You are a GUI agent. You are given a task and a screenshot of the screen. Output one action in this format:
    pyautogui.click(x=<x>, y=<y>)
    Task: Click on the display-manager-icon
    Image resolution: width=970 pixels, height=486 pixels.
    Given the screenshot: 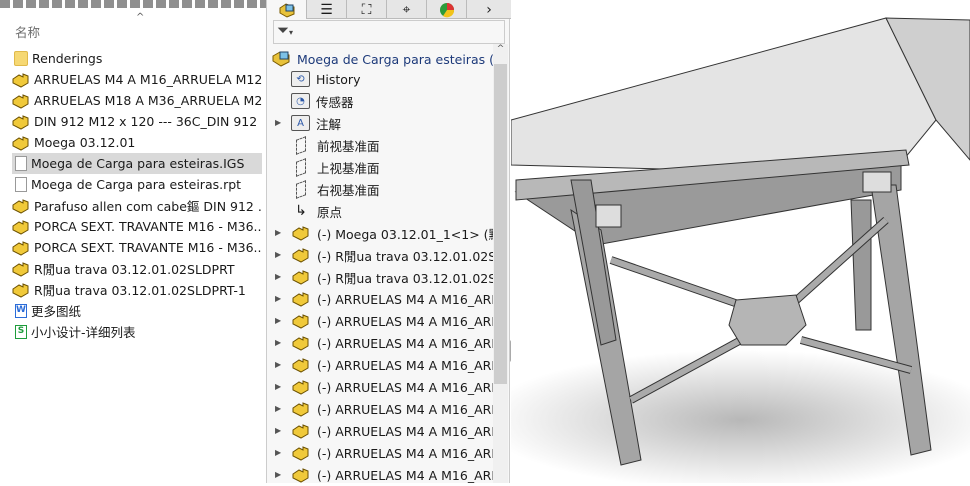 What is the action you would take?
    pyautogui.click(x=446, y=9)
    